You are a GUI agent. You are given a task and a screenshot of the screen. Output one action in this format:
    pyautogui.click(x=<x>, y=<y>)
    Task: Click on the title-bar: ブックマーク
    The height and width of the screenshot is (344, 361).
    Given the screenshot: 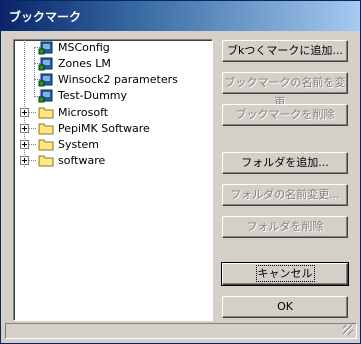 What is the action you would take?
    pyautogui.click(x=180, y=16)
    